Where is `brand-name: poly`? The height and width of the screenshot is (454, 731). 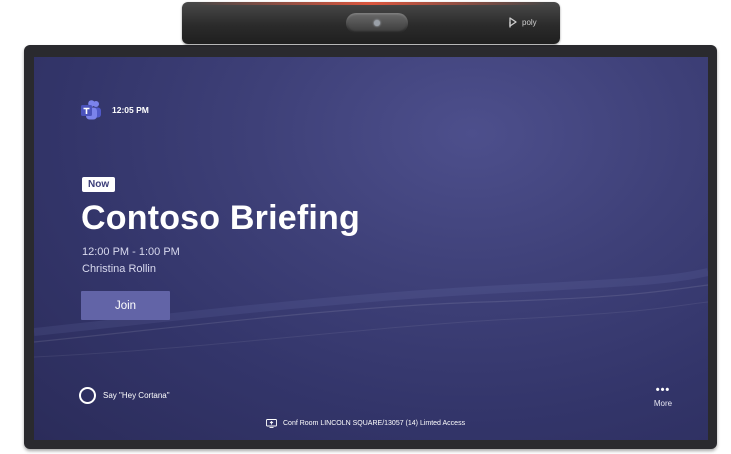 brand-name: poly is located at coordinates (529, 22).